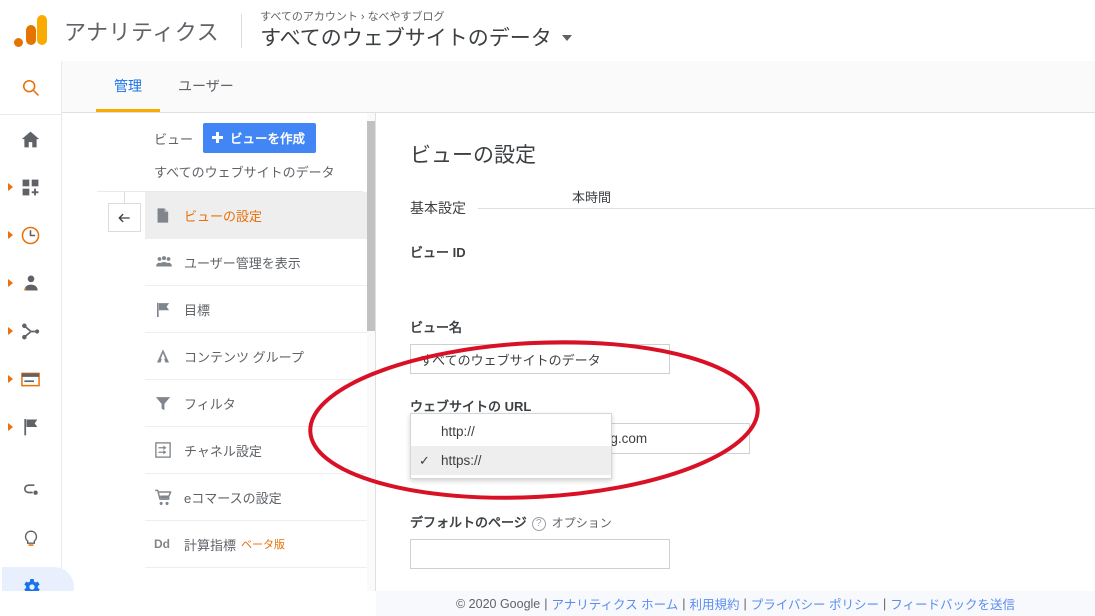 The width and height of the screenshot is (1095, 616). I want to click on lightbulb-discover-icon, so click(30, 538).